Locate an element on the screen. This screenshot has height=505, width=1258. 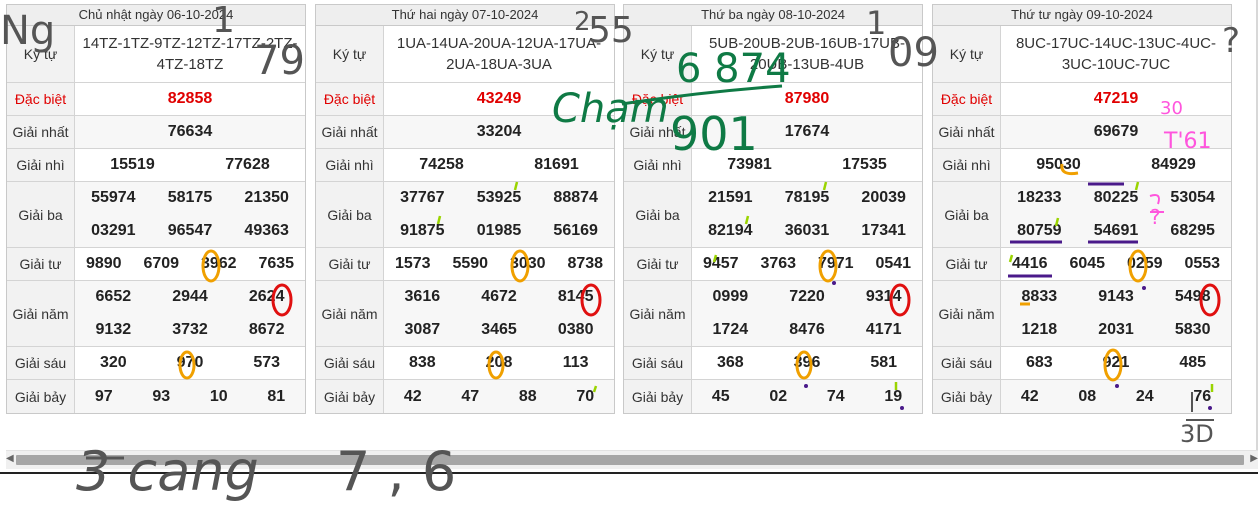
third-prize: 37767 is located at coordinates (422, 198).